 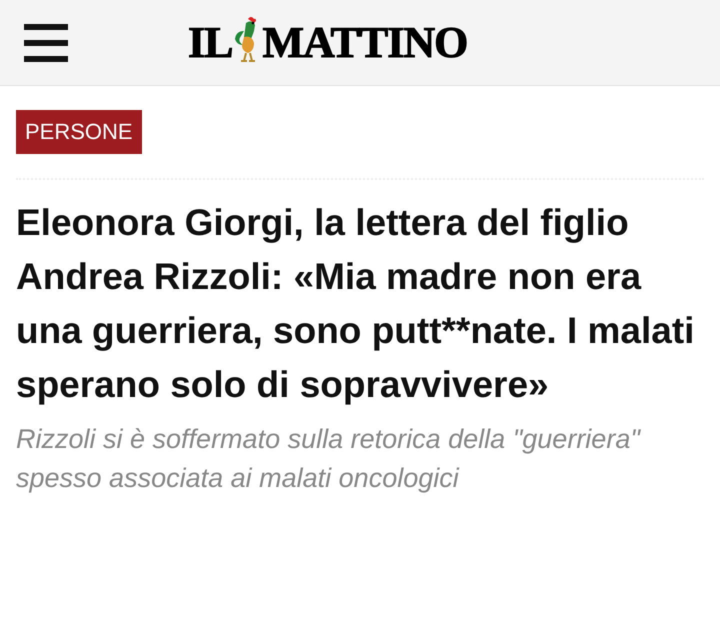 I want to click on category-tag: PERSONE, so click(x=79, y=132).